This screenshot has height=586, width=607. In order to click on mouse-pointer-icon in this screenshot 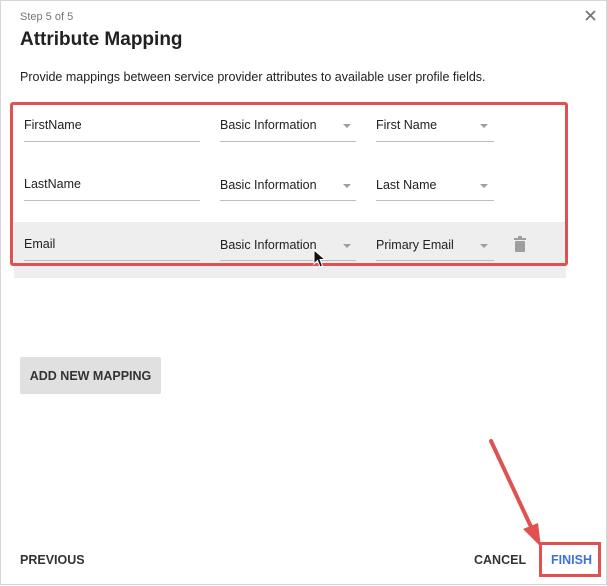, I will do `click(320, 258)`.